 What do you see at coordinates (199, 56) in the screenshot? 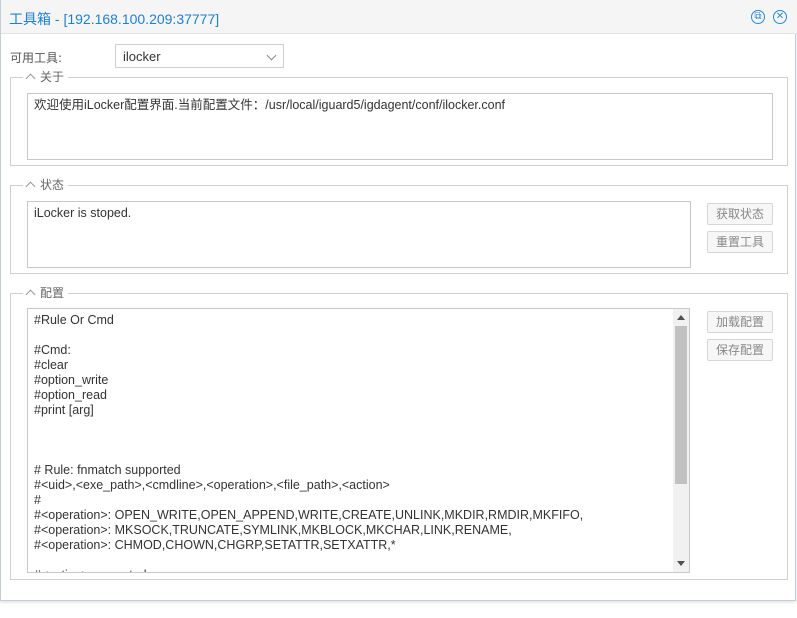
I see `tool-select: ilocker` at bounding box center [199, 56].